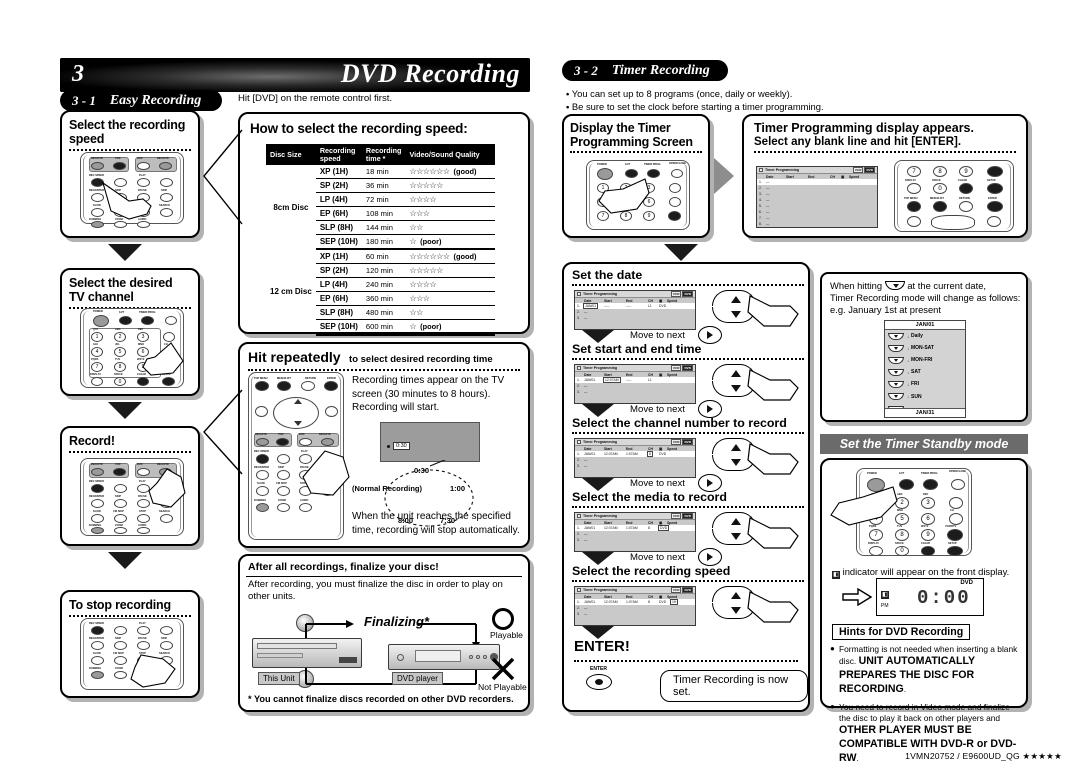  What do you see at coordinates (995, 188) in the screenshot?
I see `remote-button-setup` at bounding box center [995, 188].